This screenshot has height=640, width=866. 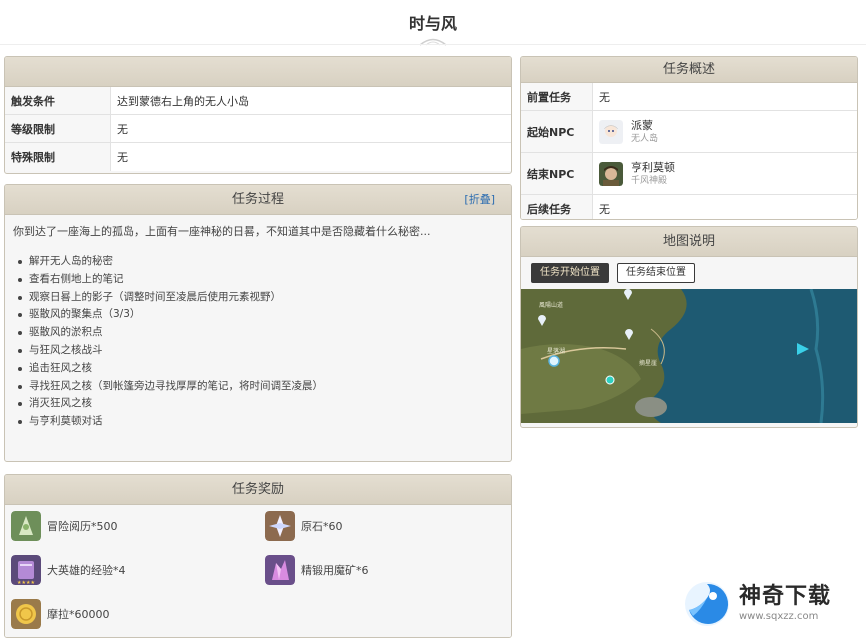 What do you see at coordinates (58, 157) in the screenshot?
I see `condition-key: 特殊限制` at bounding box center [58, 157].